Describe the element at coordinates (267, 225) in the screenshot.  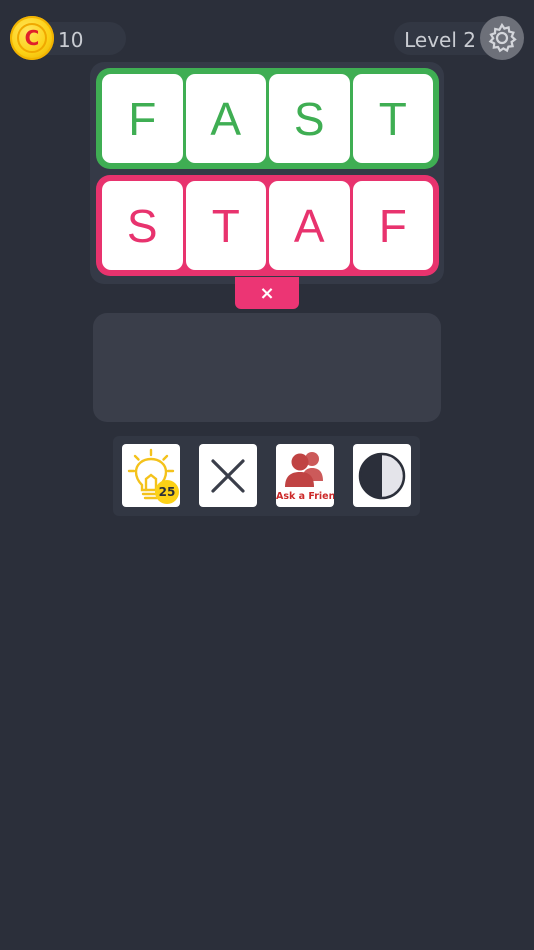
I see `guess-word-row: S T A F` at that location.